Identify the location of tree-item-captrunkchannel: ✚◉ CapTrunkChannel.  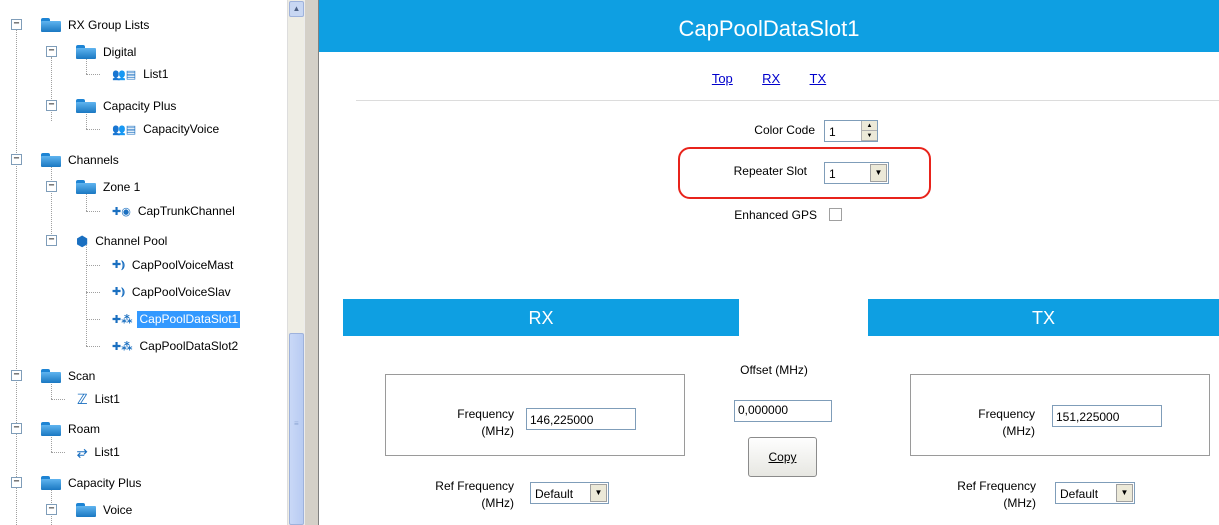
(174, 211).